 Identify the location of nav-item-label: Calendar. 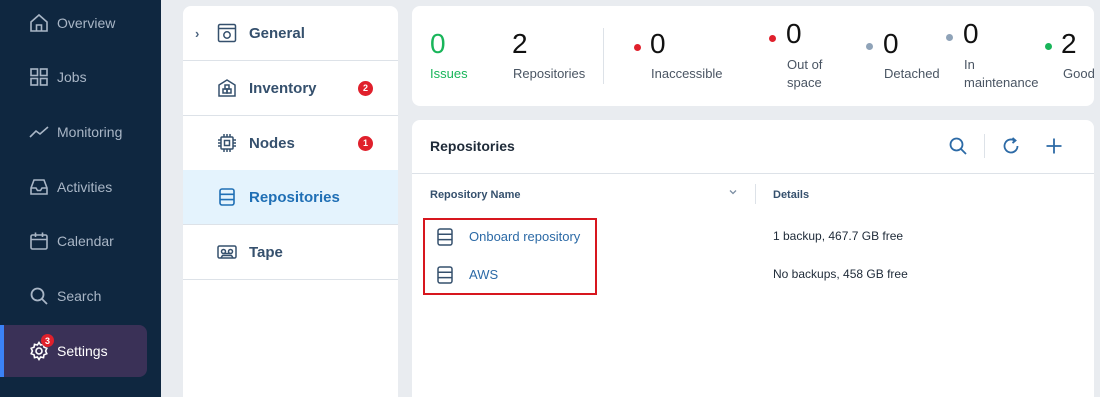
(85, 241).